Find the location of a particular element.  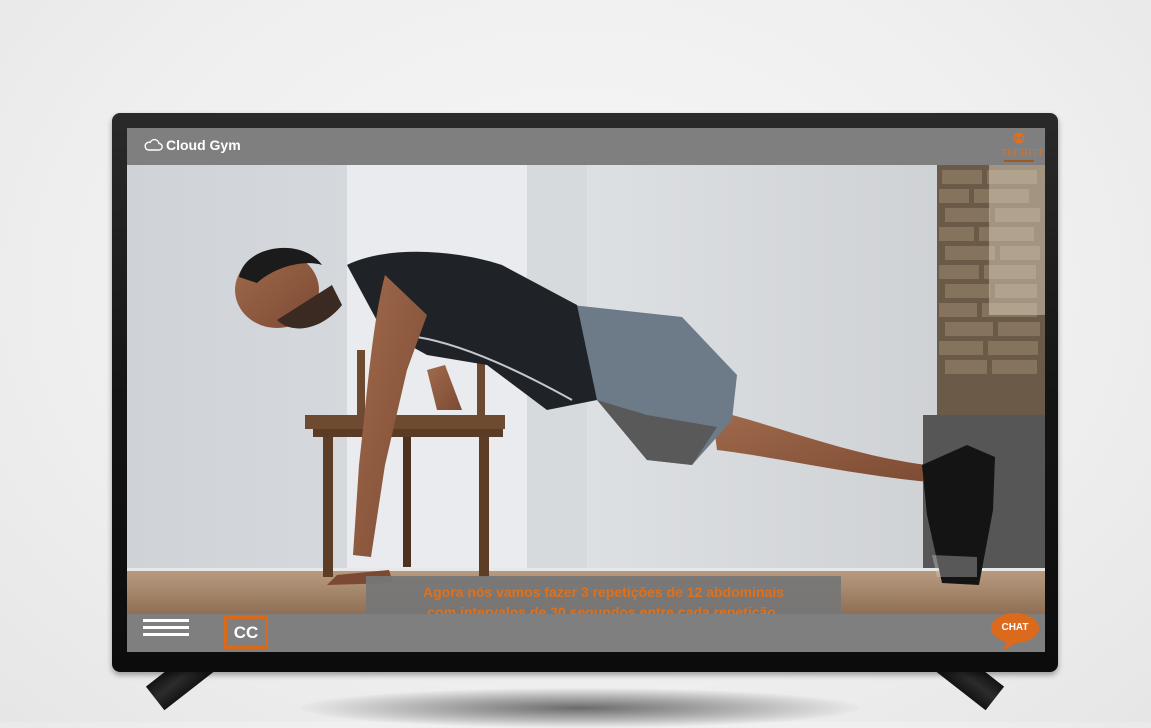

bottom-bar: CC CHAT is located at coordinates (586, 631).